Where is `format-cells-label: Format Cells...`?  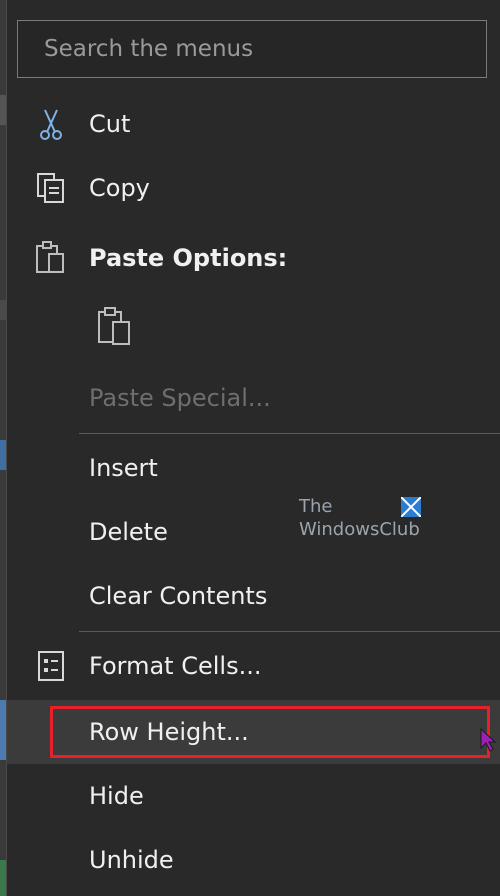
format-cells-label: Format Cells... is located at coordinates (175, 666).